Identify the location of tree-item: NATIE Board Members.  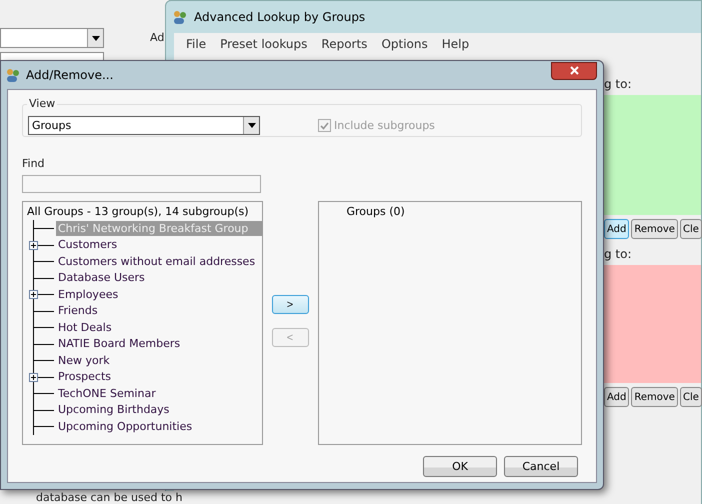
(159, 344).